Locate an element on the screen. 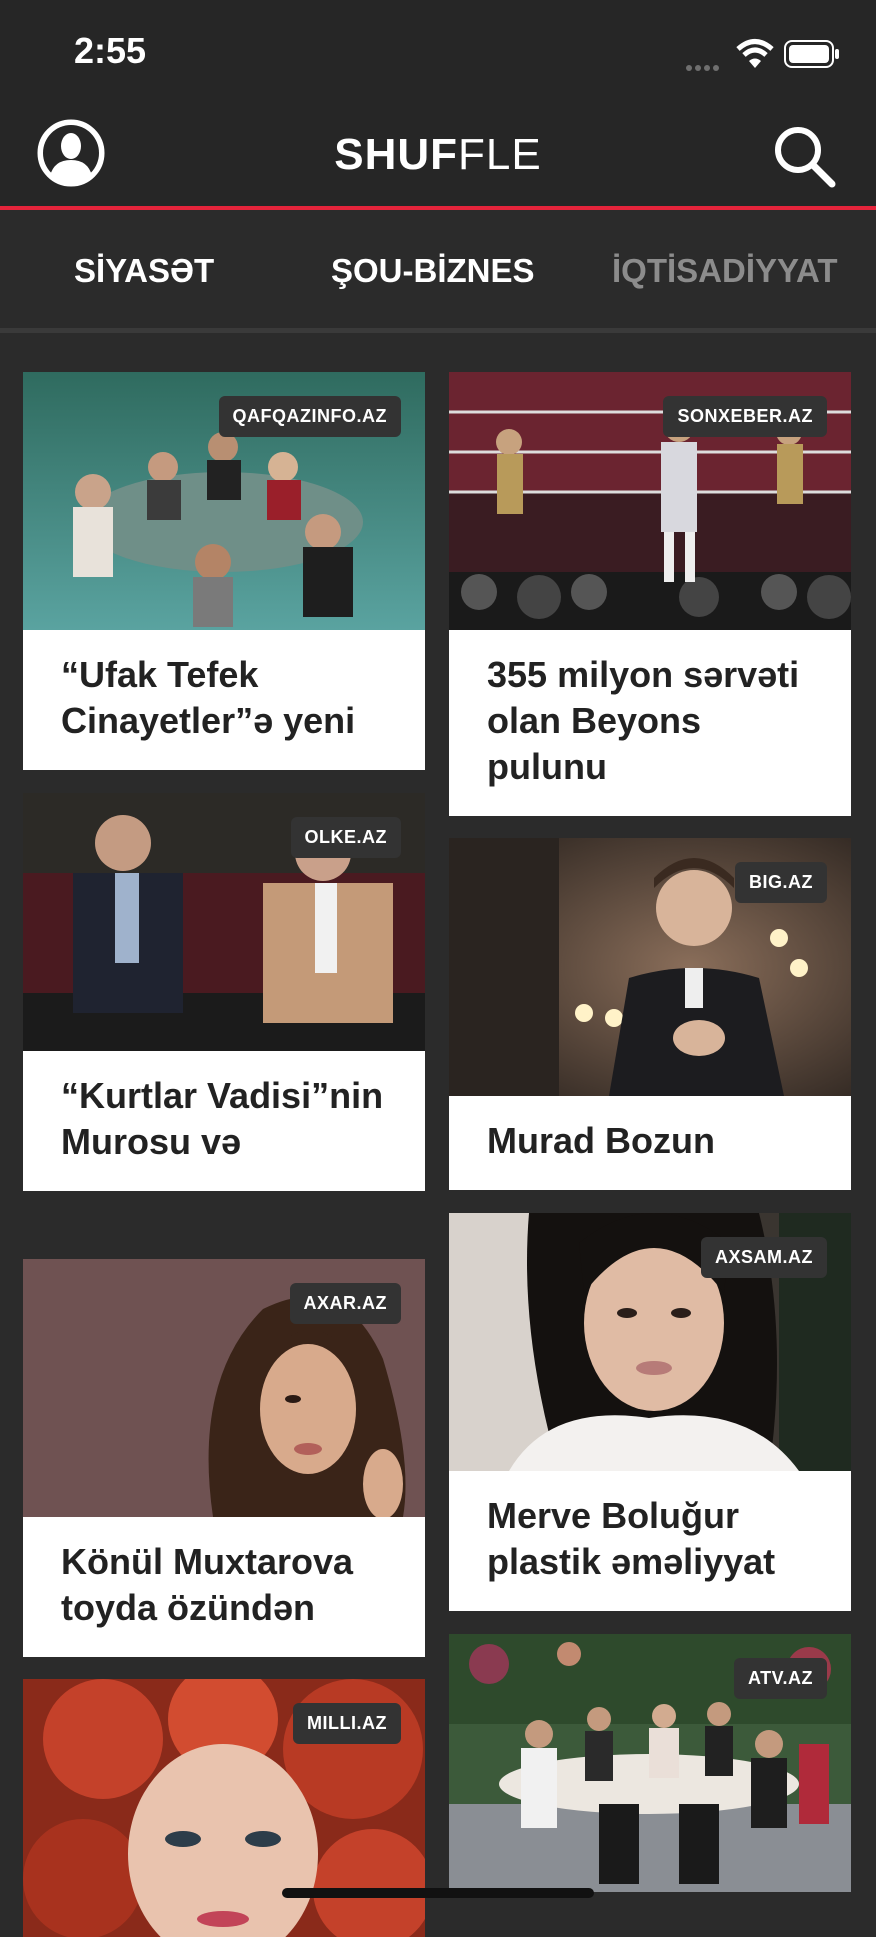 This screenshot has width=876, height=1937. logo-thin: FLE is located at coordinates (500, 154).